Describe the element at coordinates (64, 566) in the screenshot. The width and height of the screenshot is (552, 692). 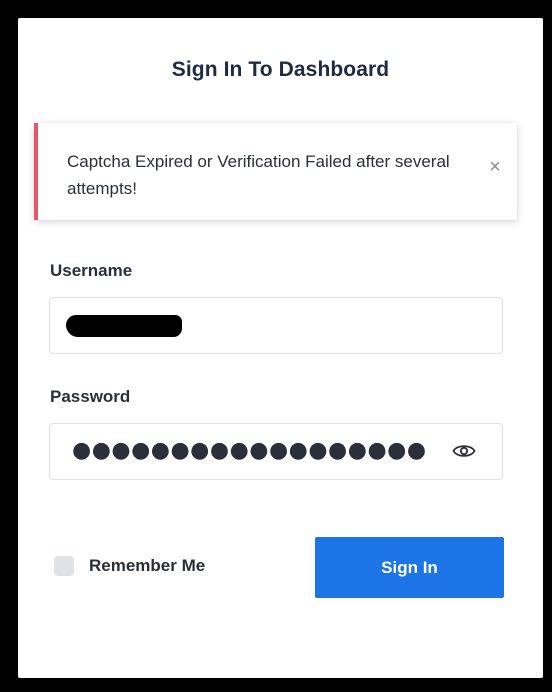
I see `checkbox-box` at that location.